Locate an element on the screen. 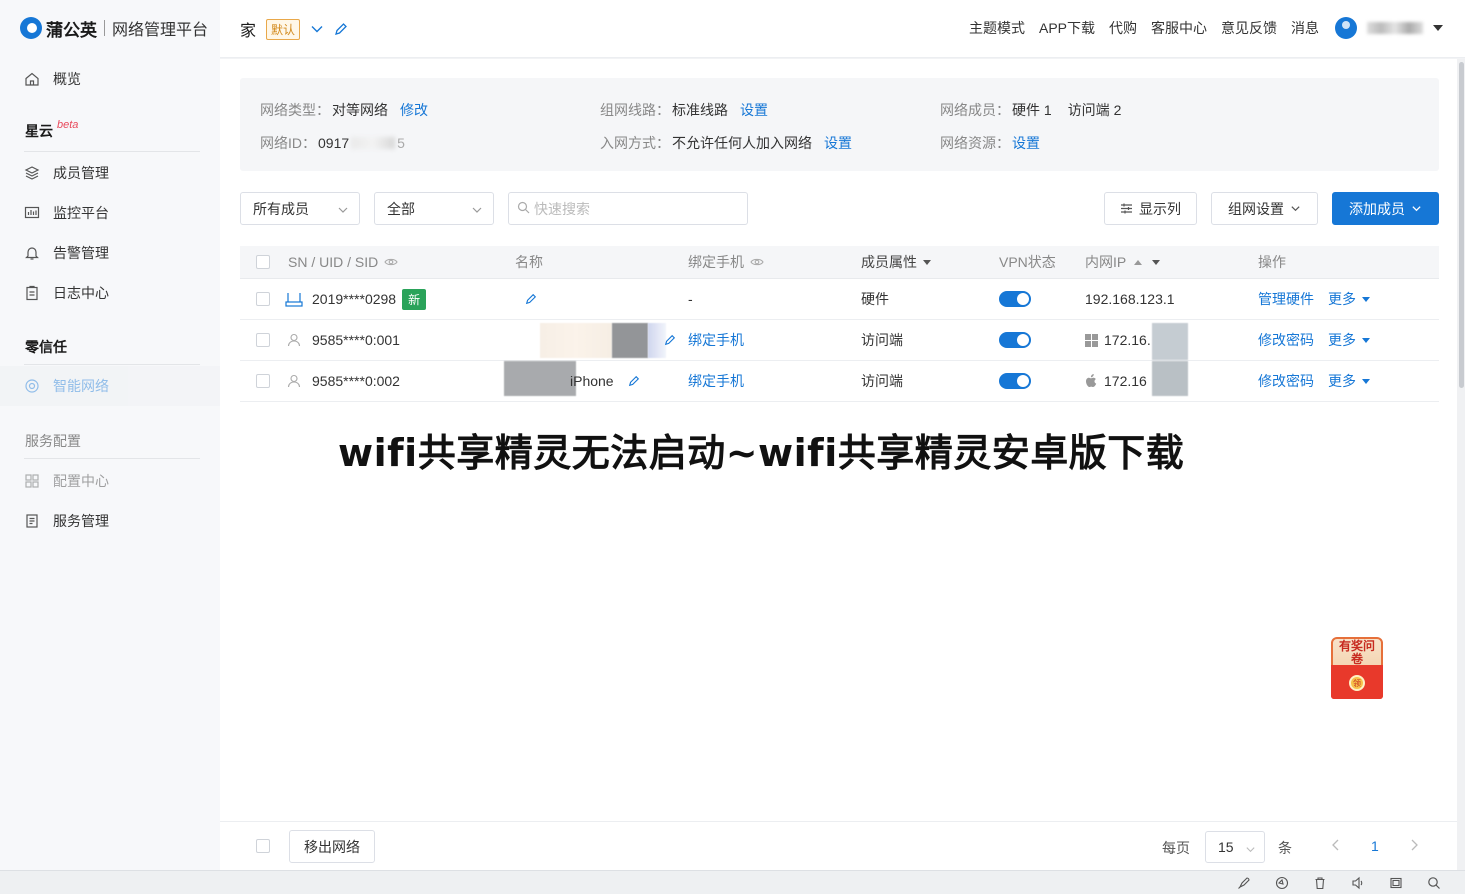  sidebar-item-label: 告警管理 is located at coordinates (81, 253).